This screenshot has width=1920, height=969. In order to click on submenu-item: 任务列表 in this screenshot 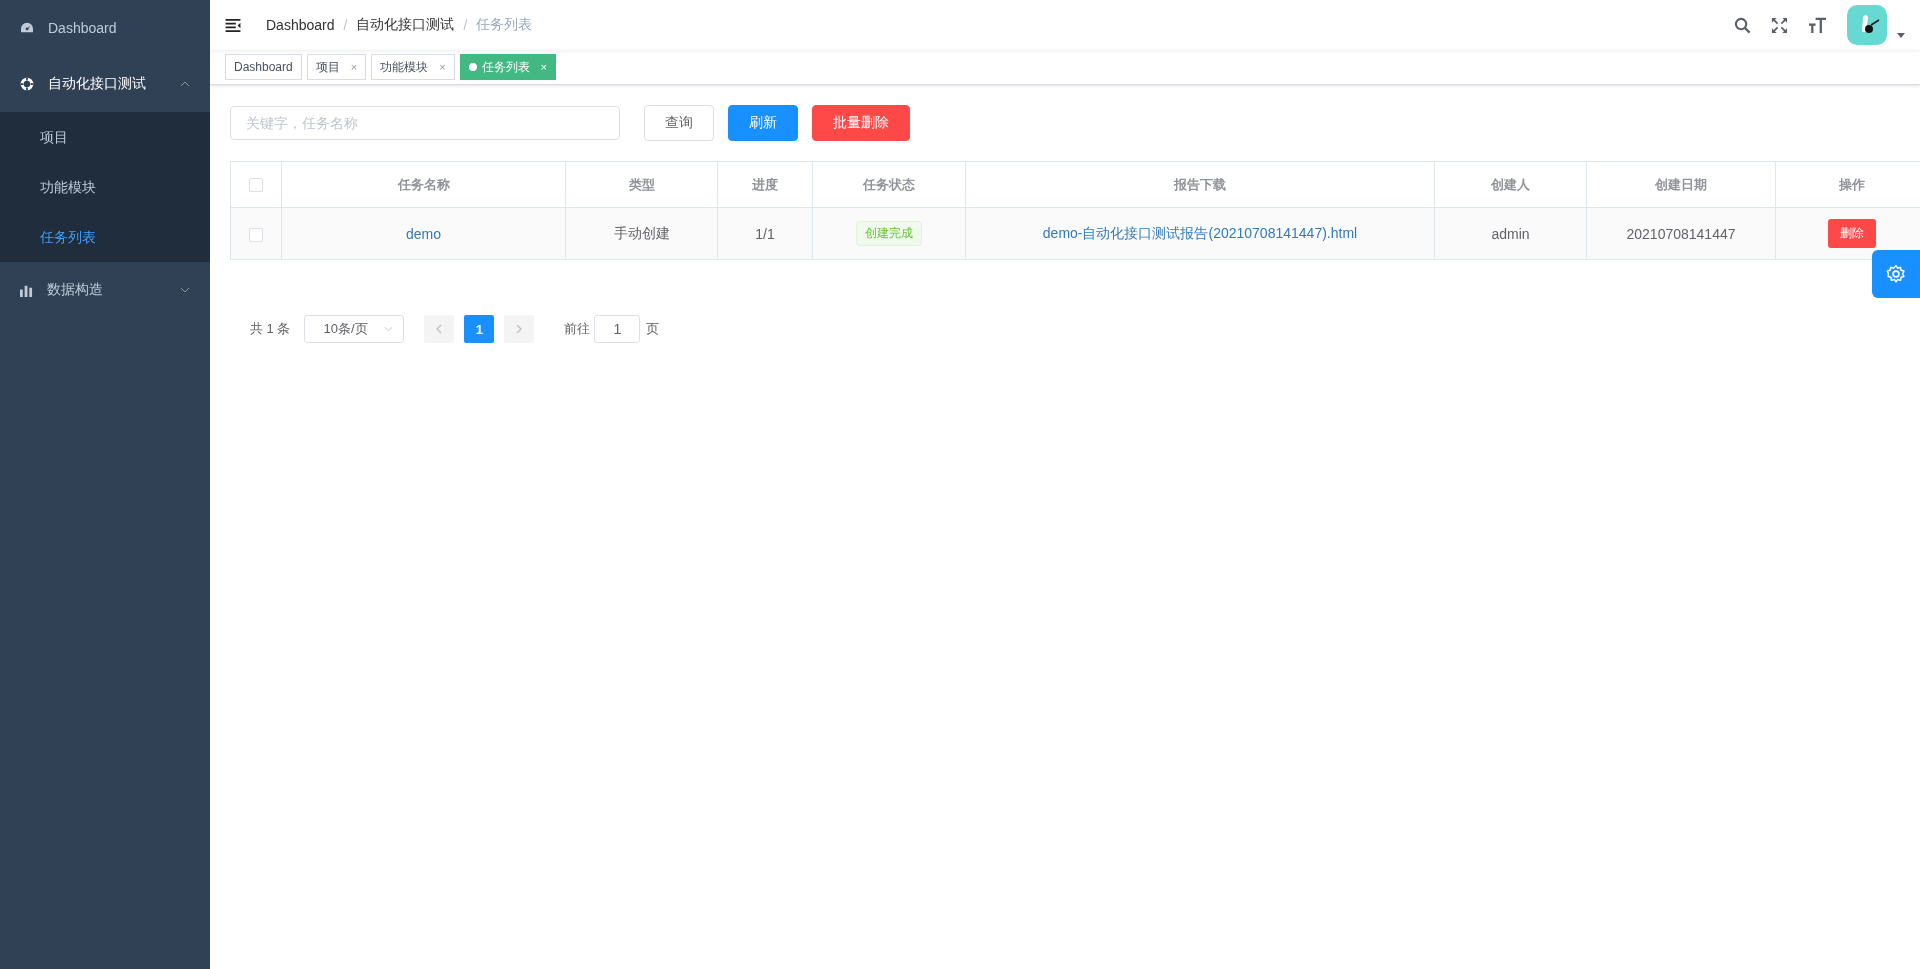, I will do `click(105, 237)`.